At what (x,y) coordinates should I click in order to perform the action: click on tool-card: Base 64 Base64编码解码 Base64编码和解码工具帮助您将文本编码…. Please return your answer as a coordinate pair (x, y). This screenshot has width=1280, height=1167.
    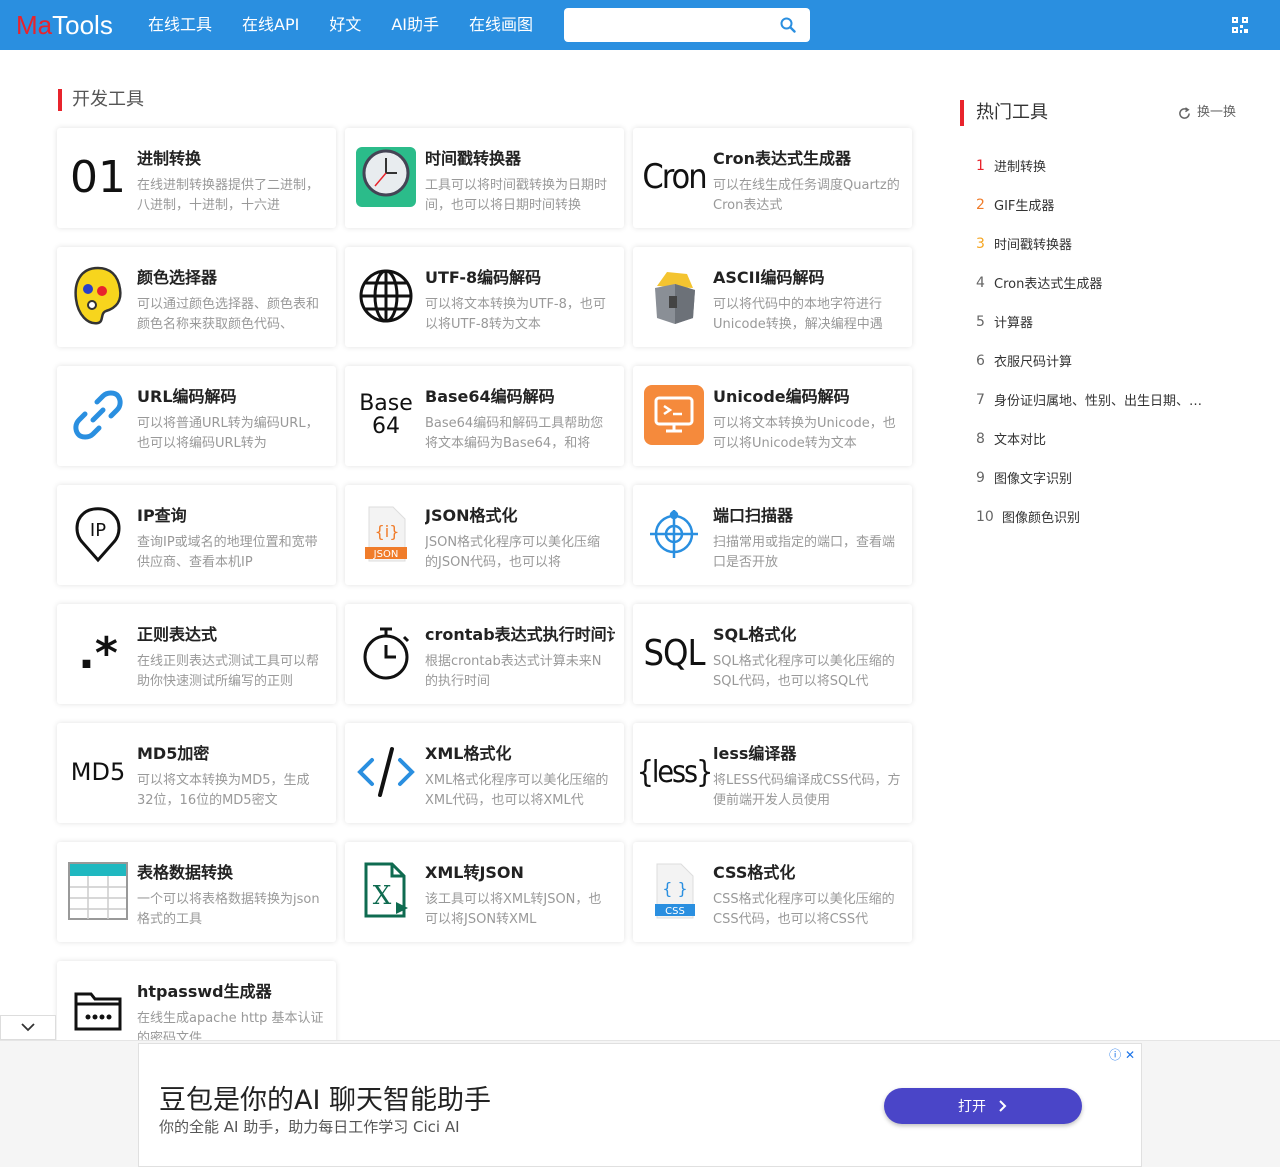
    Looking at the image, I should click on (484, 416).